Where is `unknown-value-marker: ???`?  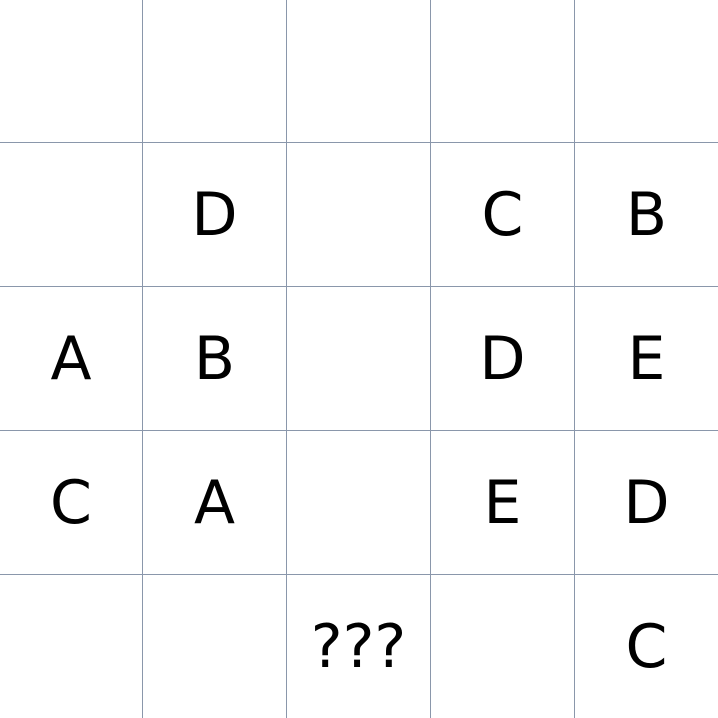 unknown-value-marker: ??? is located at coordinates (358, 646).